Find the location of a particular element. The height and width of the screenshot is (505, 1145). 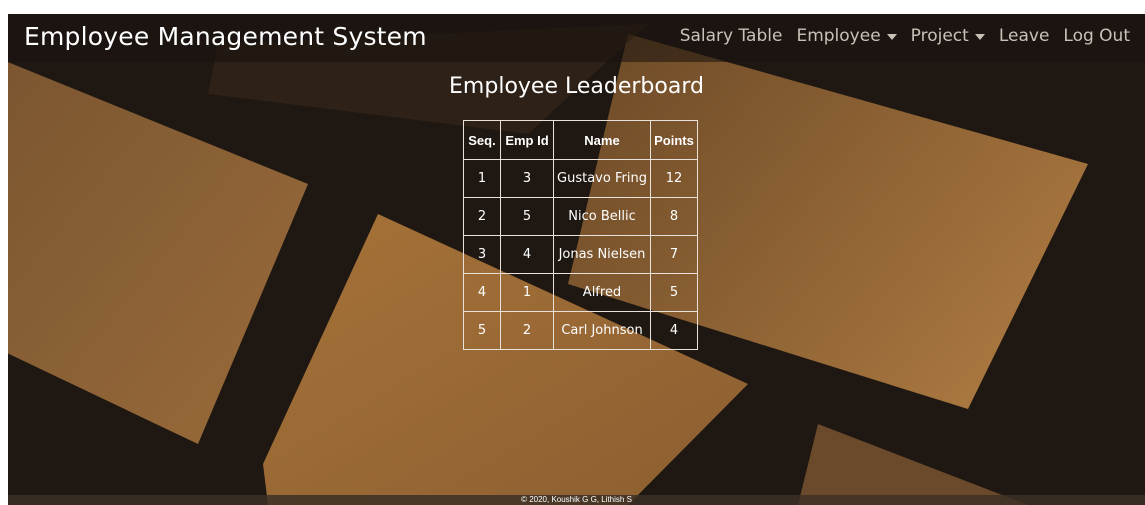

cell-seq: 4 is located at coordinates (482, 292).